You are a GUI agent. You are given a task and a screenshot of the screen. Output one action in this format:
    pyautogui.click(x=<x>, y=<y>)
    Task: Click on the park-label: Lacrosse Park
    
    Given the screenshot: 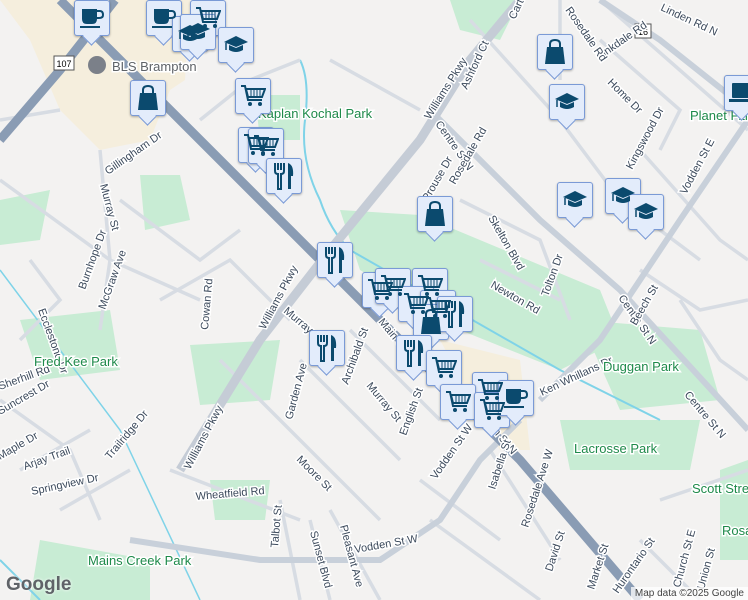 What is the action you would take?
    pyautogui.click(x=616, y=449)
    